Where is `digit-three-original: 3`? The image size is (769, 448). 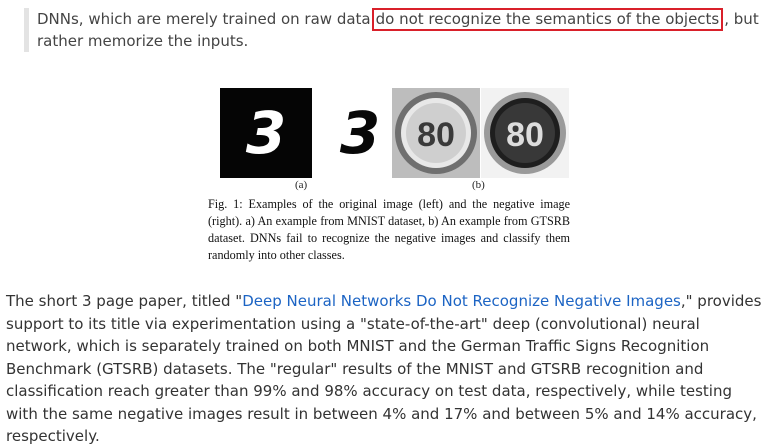 digit-three-original: 3 is located at coordinates (266, 133).